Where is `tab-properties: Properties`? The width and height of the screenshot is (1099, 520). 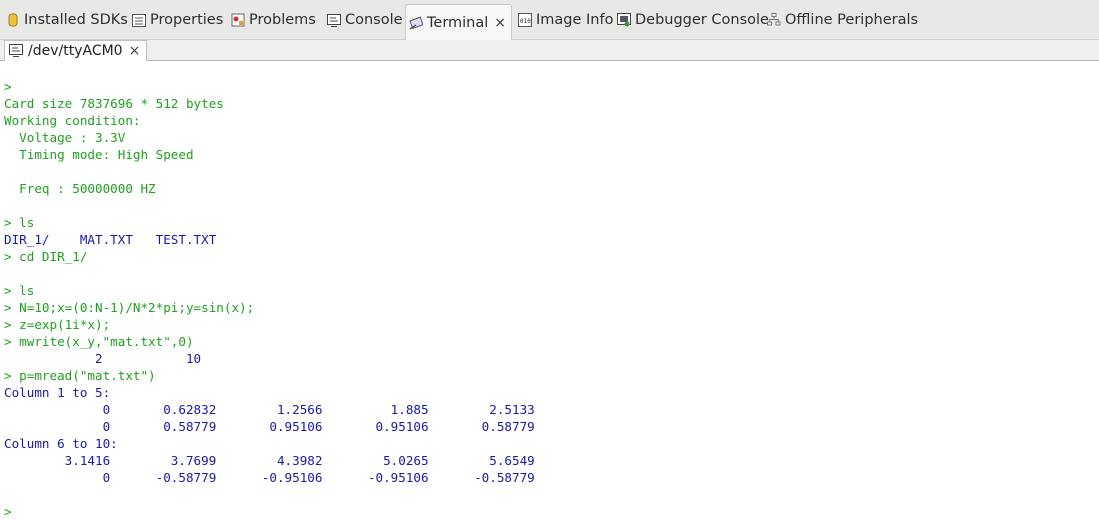 tab-properties: Properties is located at coordinates (177, 20).